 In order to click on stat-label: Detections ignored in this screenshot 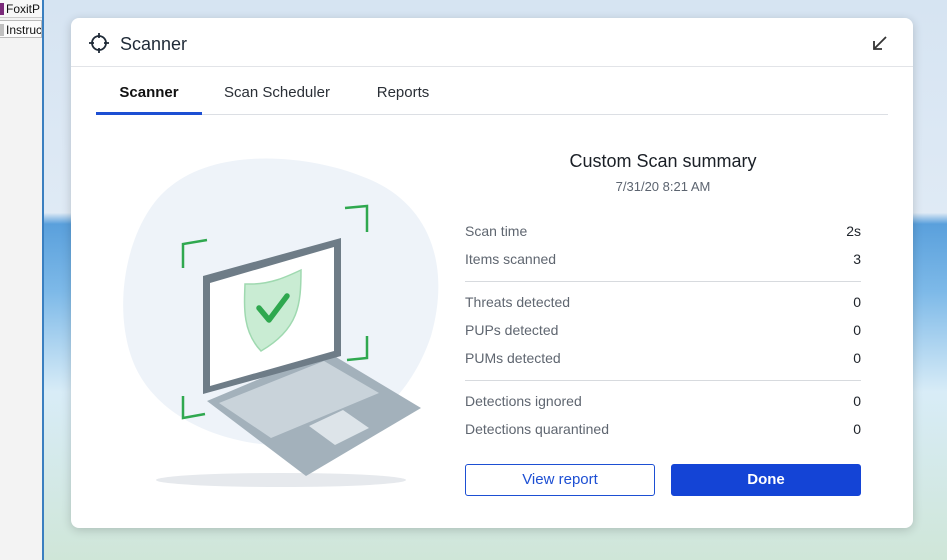, I will do `click(523, 401)`.